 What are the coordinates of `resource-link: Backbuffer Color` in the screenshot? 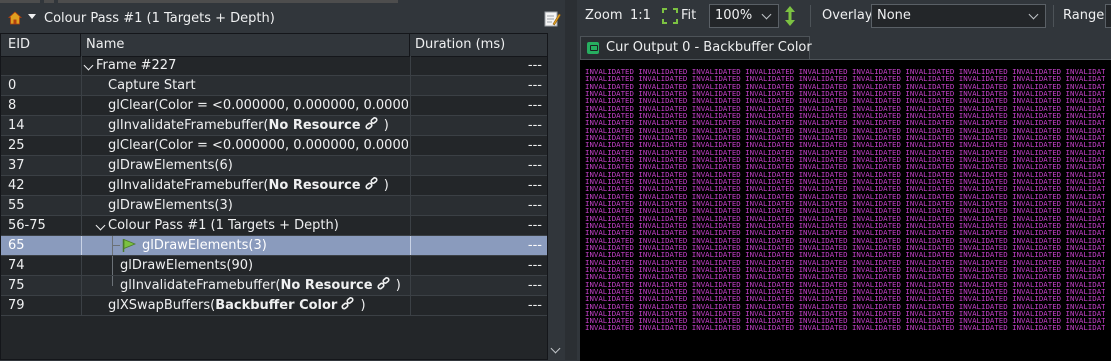 It's located at (276, 305).